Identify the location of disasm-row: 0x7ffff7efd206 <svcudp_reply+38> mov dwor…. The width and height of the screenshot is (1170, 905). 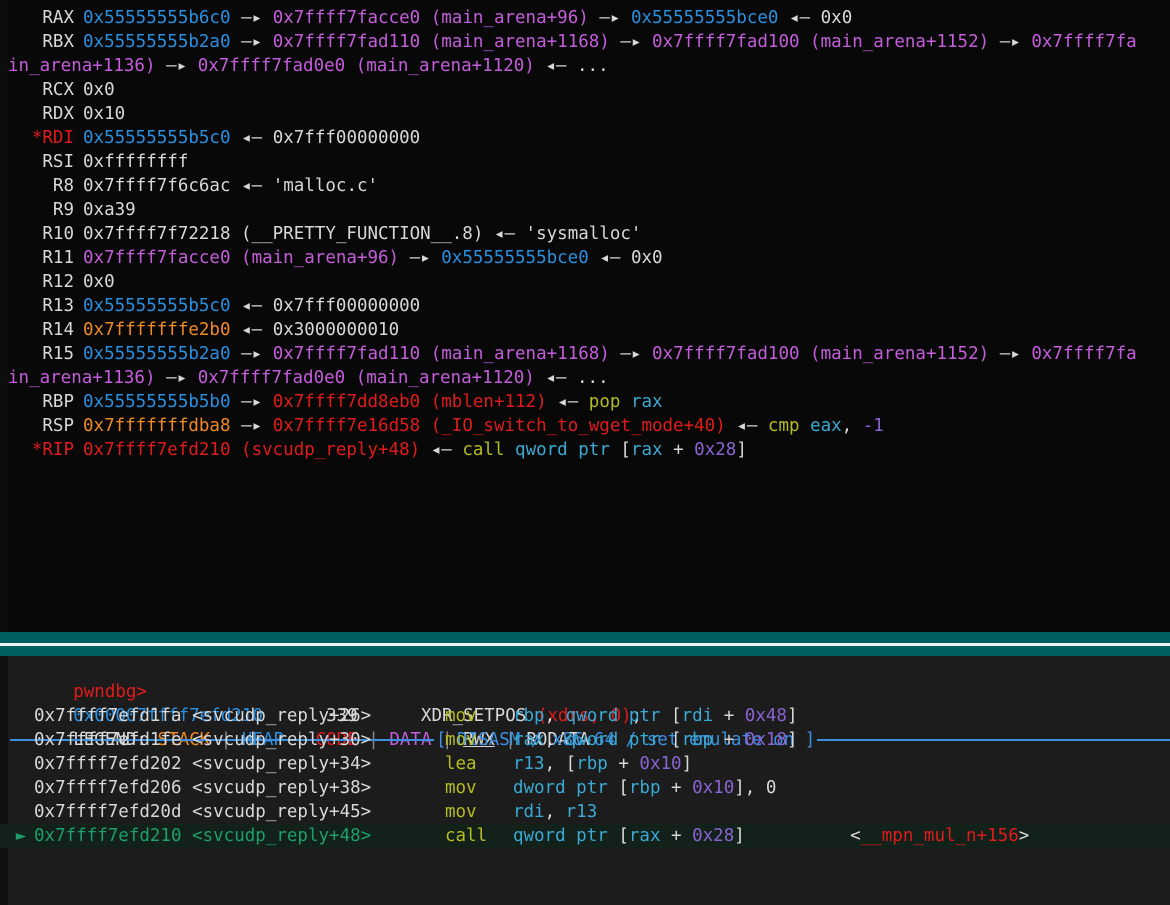
(585, 788).